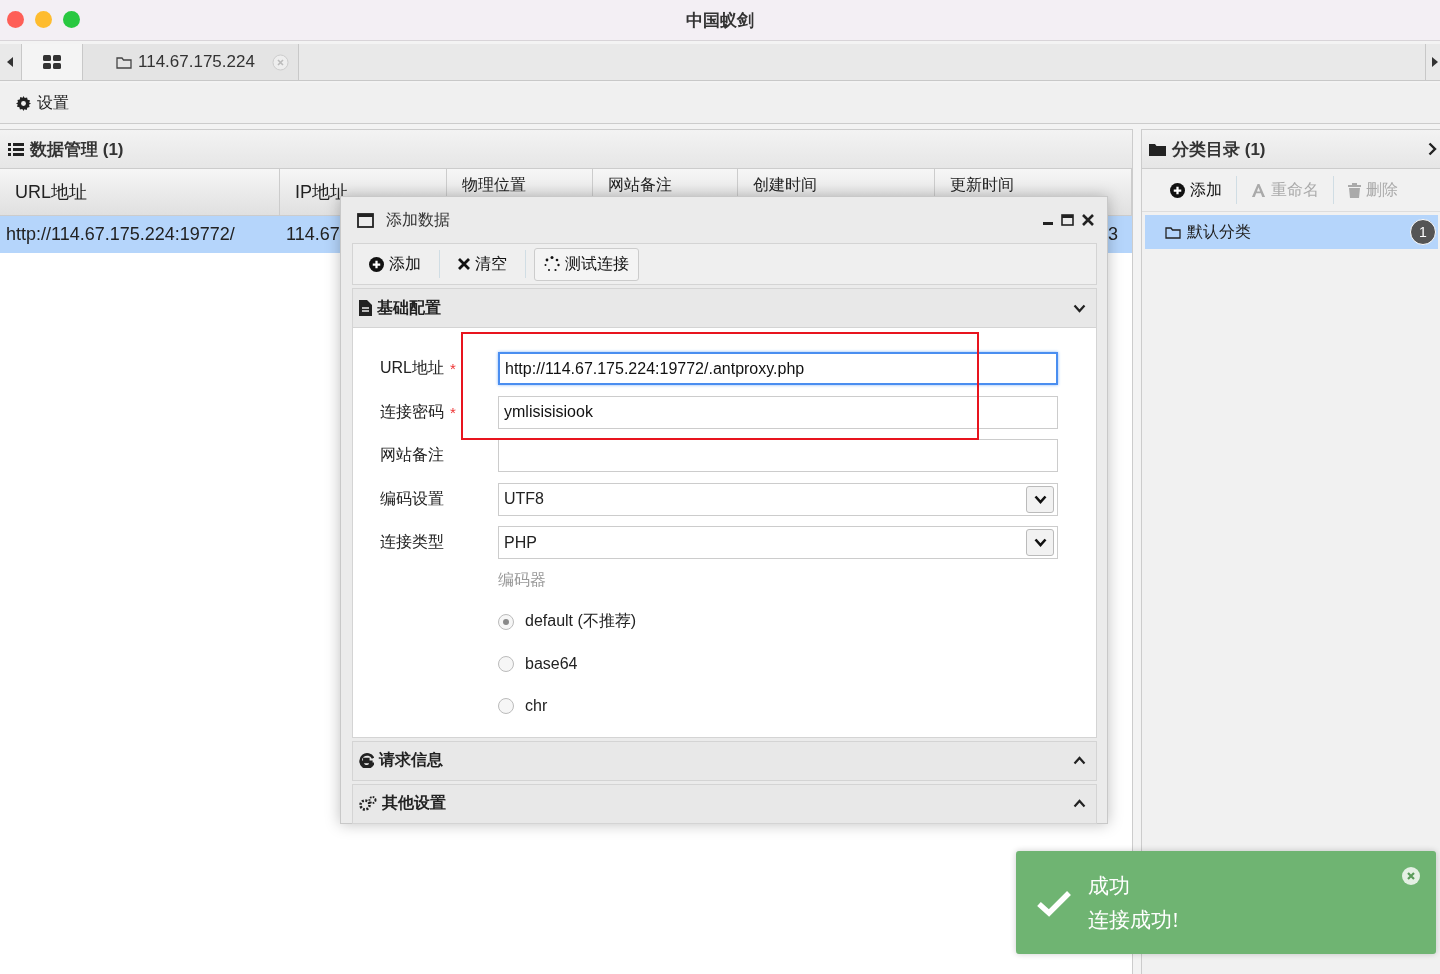  I want to click on input-field, so click(778, 455).